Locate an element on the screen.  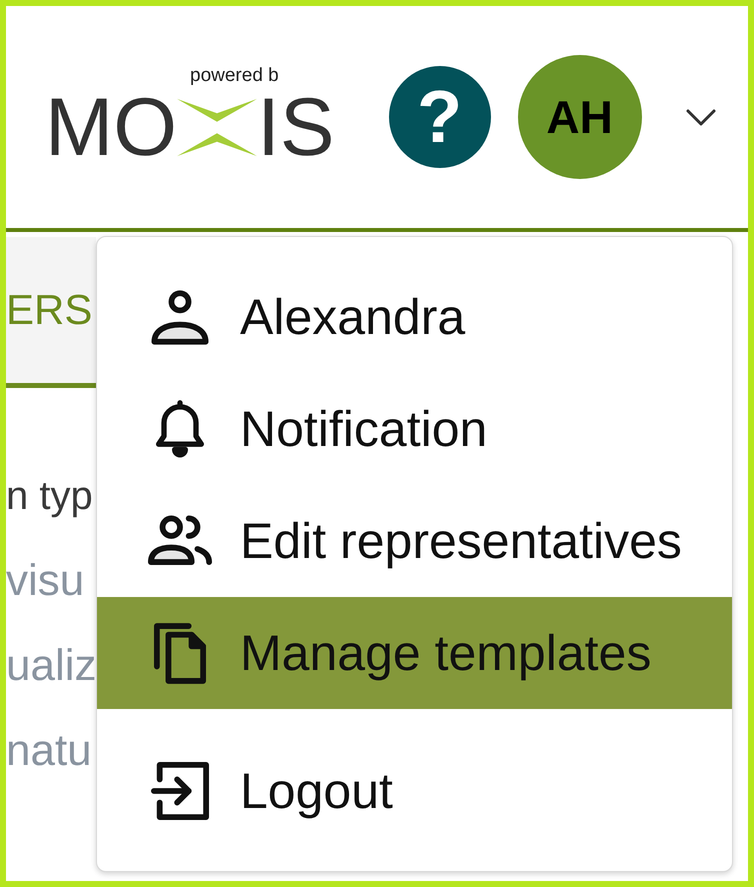
body-text: ualiz is located at coordinates (51, 666).